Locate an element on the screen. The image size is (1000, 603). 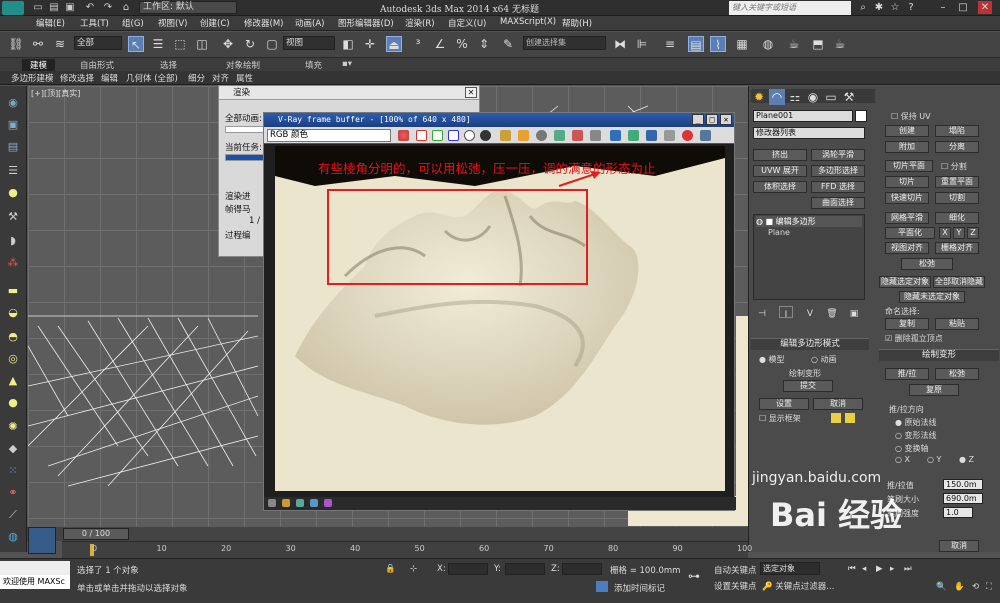
list-icon: ☰ is located at coordinates (13, 171).